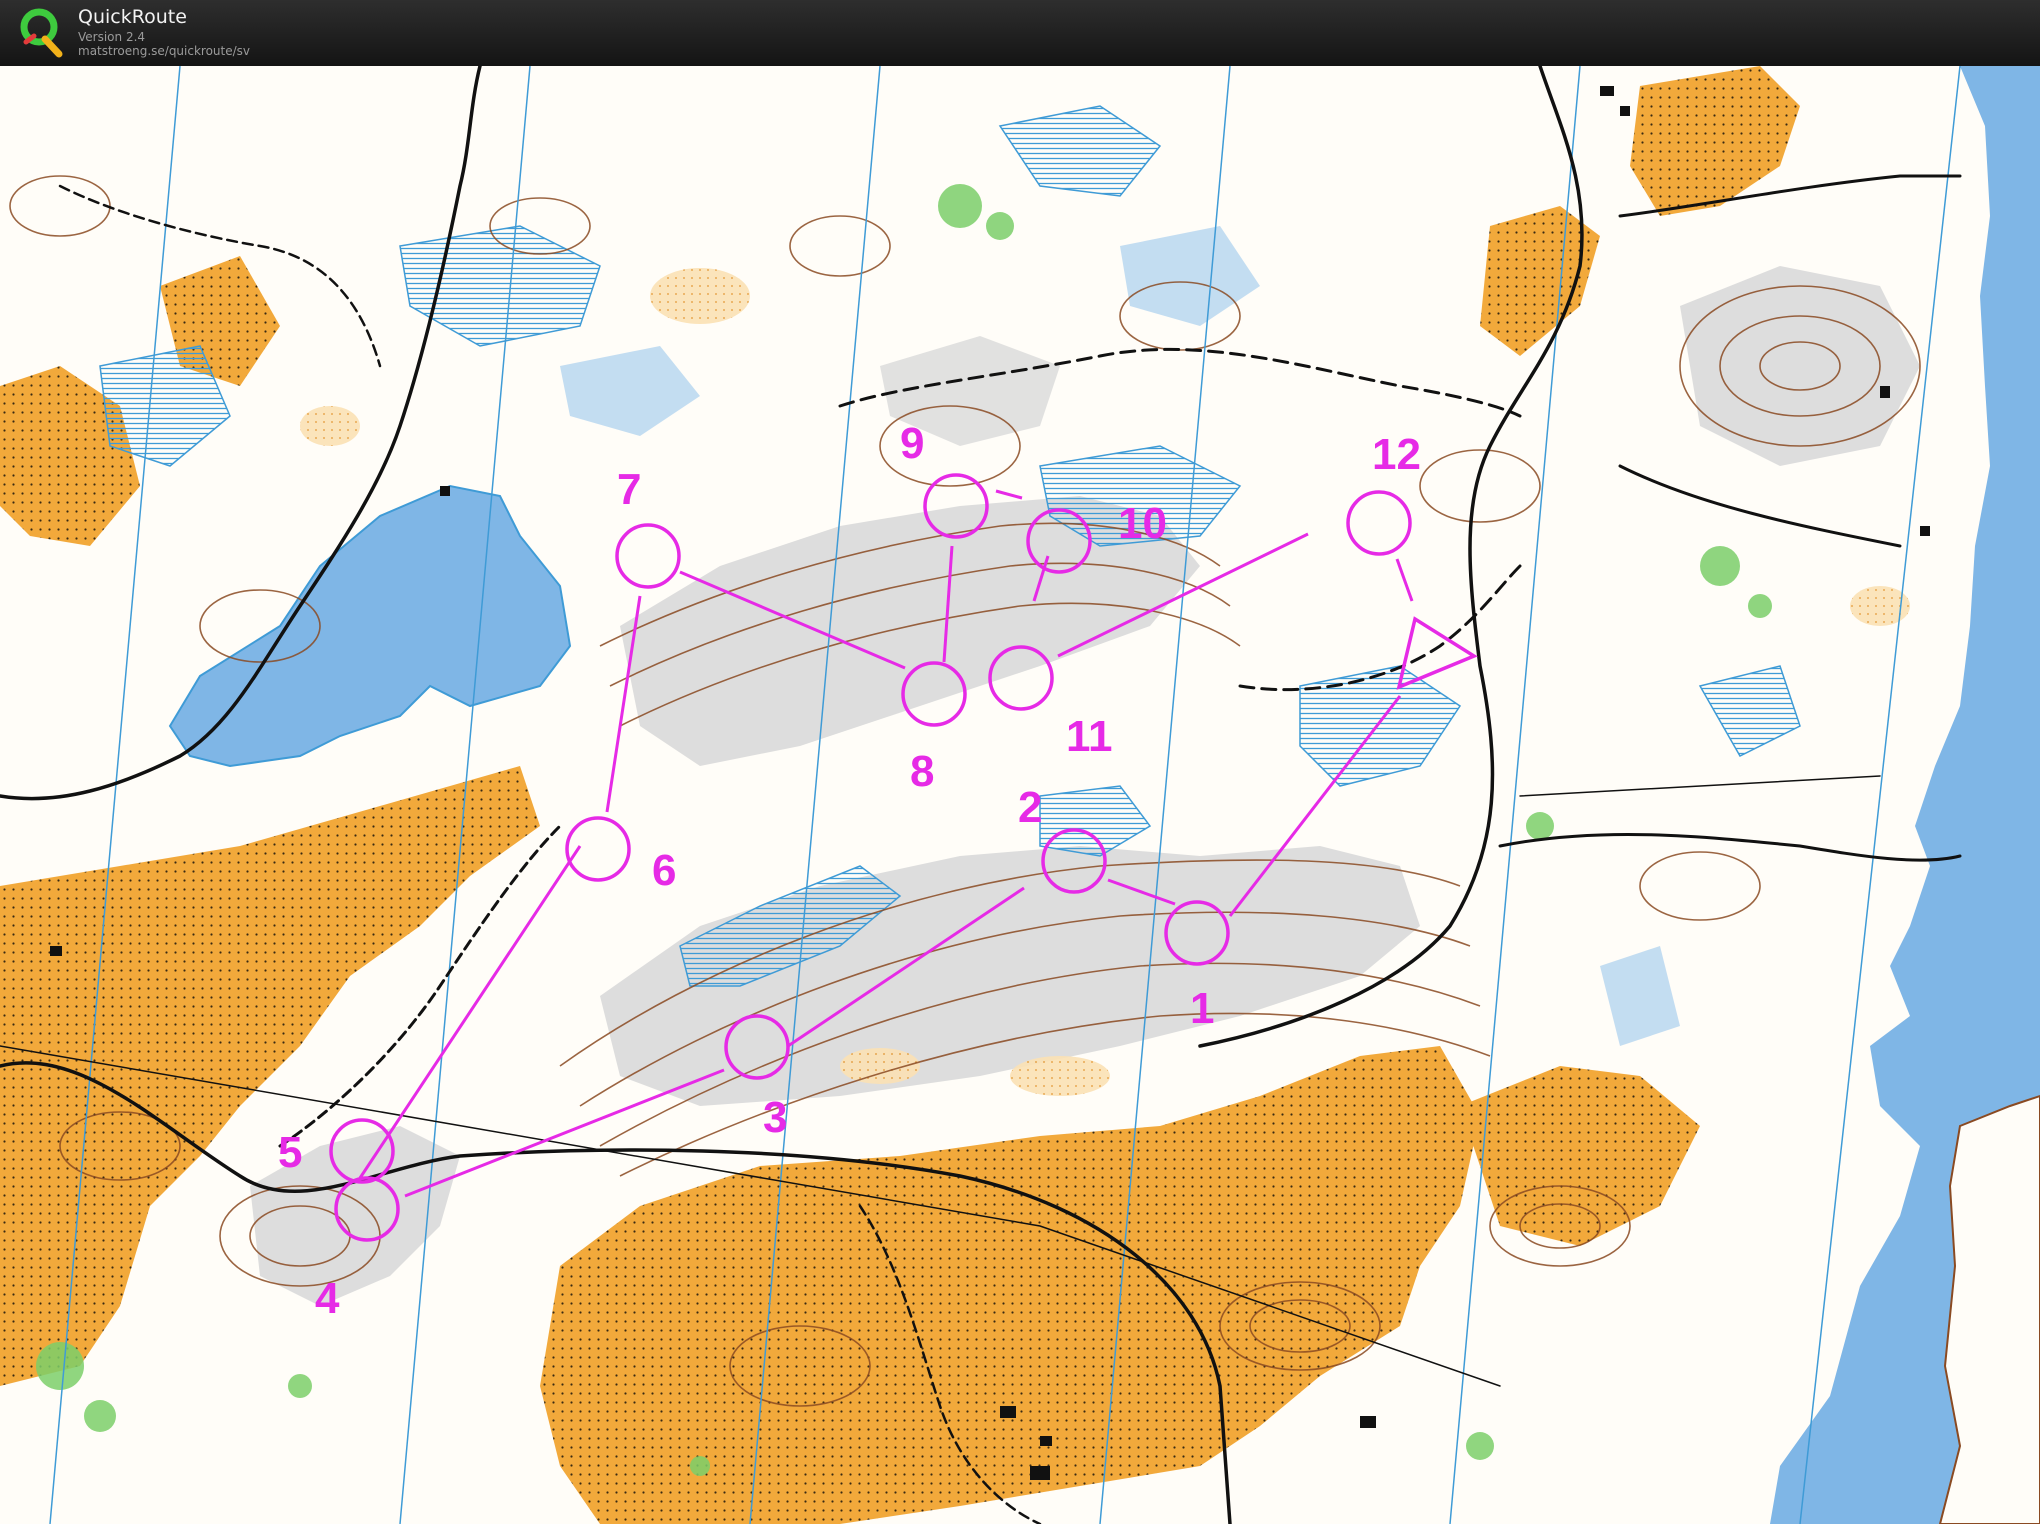 The width and height of the screenshot is (2040, 1524). Describe the element at coordinates (1202, 1008) in the screenshot. I see `control-label-1: 1` at that location.